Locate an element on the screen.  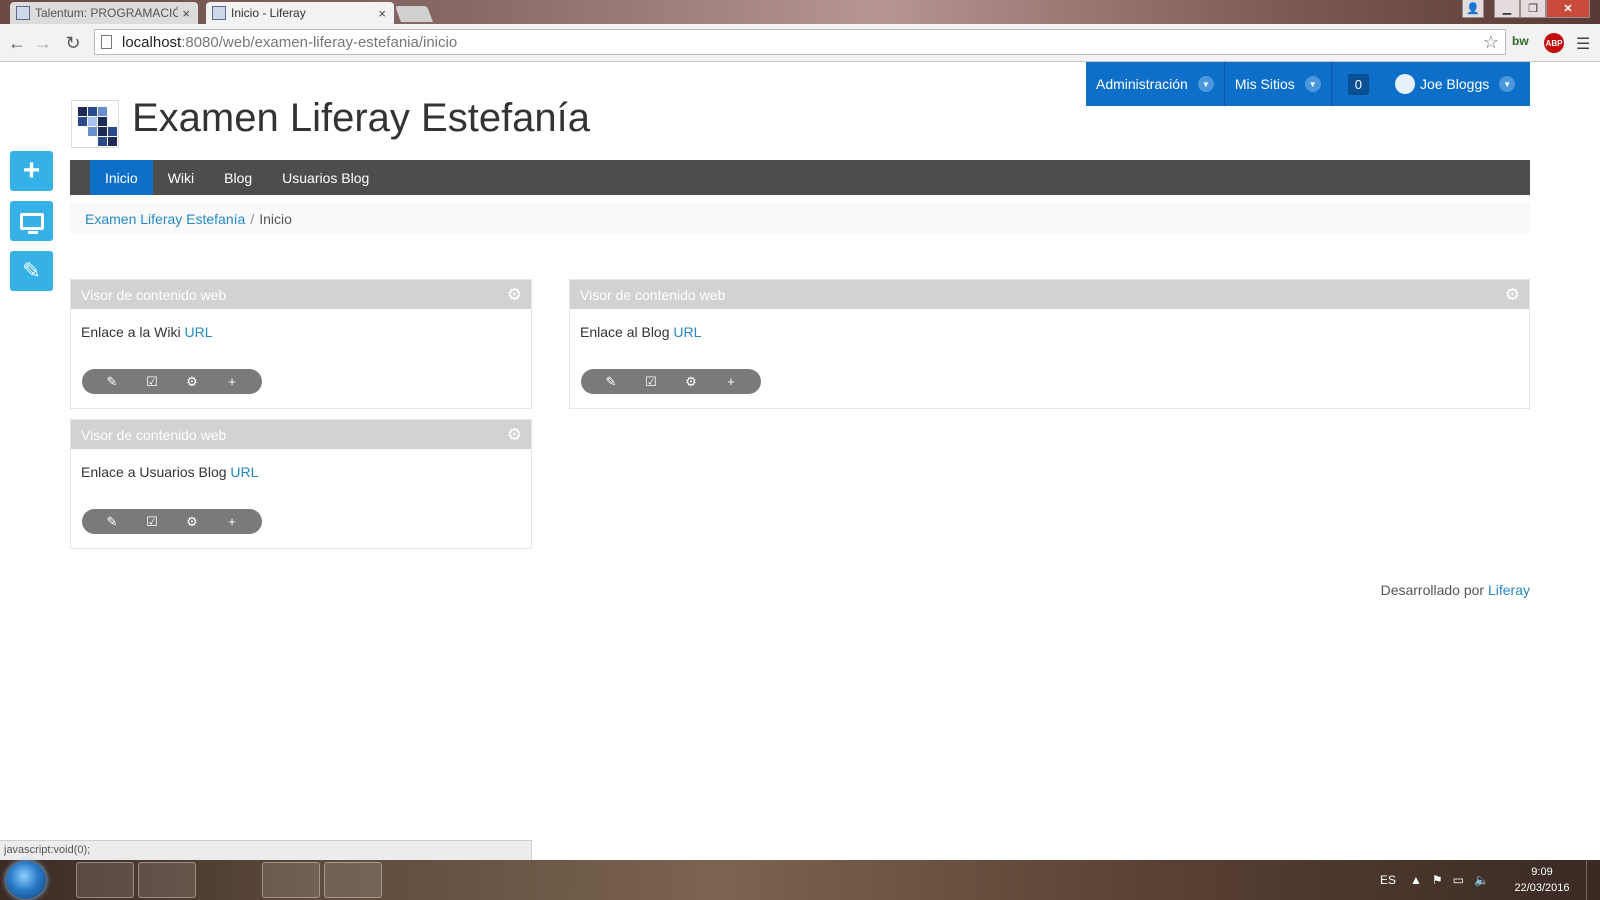
java-ee-icon is located at coordinates (291, 880).